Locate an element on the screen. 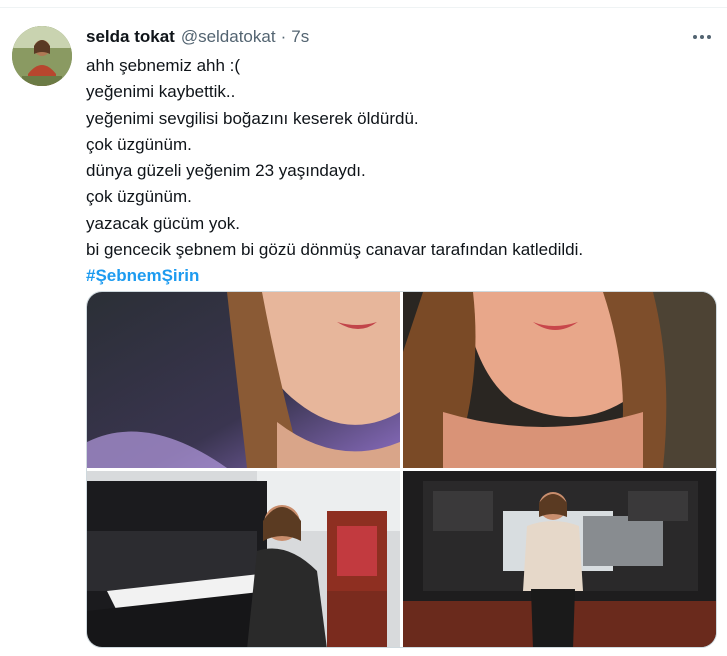  tweet-header: selda tokat @seldatokat · 7s is located at coordinates (197, 37).